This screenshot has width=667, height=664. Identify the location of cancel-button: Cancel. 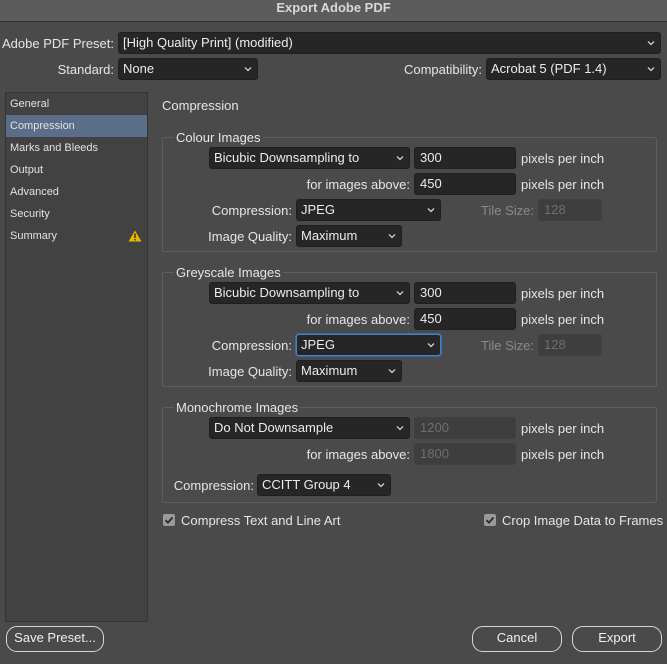
(517, 639).